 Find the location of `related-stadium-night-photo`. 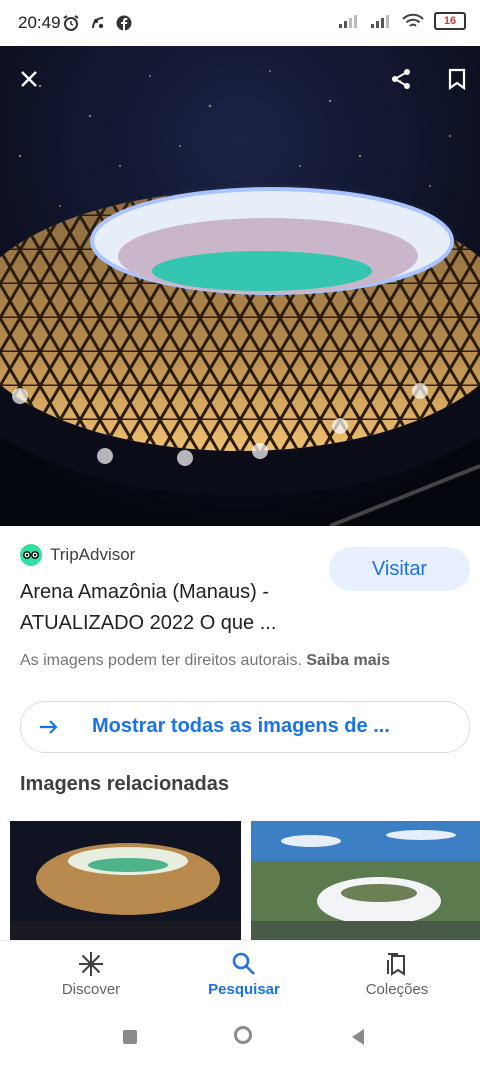

related-stadium-night-photo is located at coordinates (125, 881).